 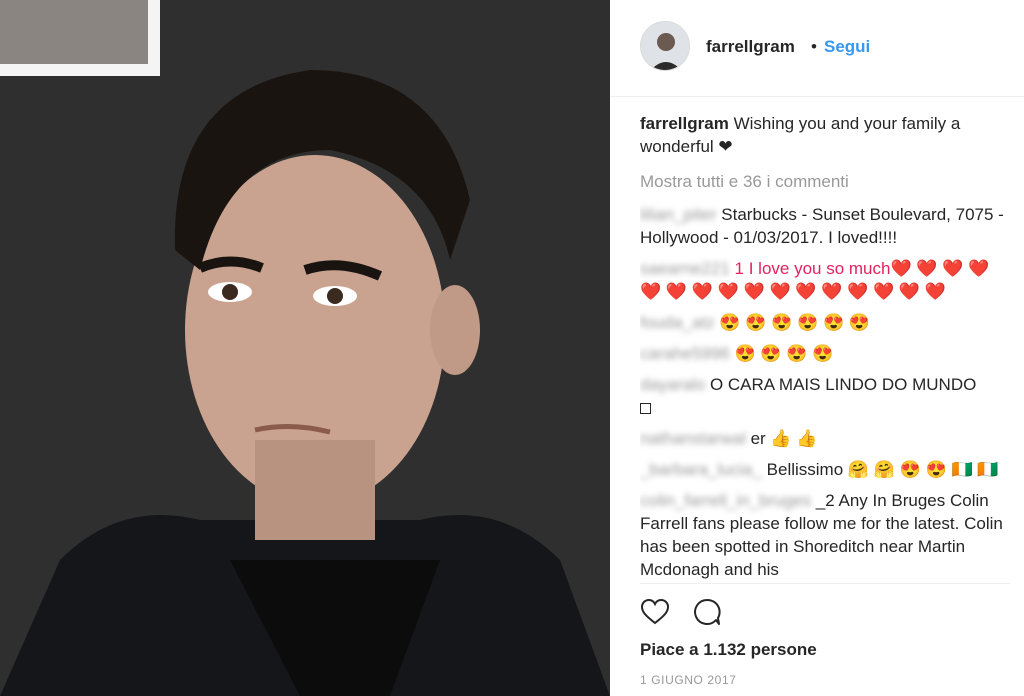 What do you see at coordinates (825, 396) in the screenshot?
I see `comment-item: dayaralo O CARA MAIS LINDO DO MUNDO` at bounding box center [825, 396].